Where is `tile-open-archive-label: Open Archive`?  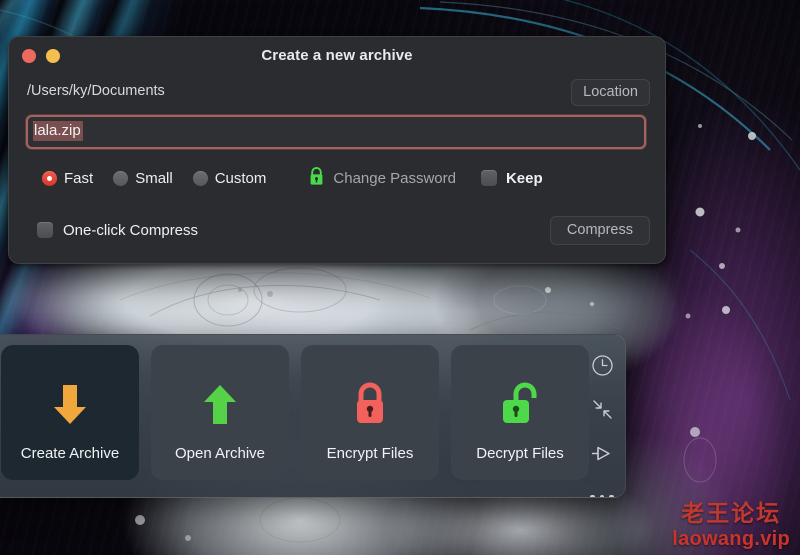 tile-open-archive-label: Open Archive is located at coordinates (220, 453).